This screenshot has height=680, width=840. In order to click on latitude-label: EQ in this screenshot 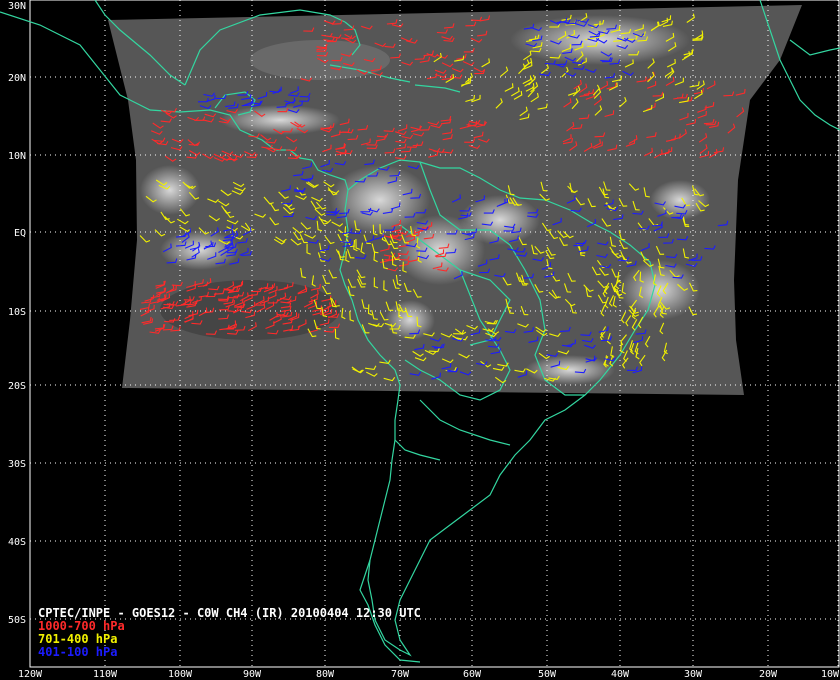, I will do `click(20, 233)`.